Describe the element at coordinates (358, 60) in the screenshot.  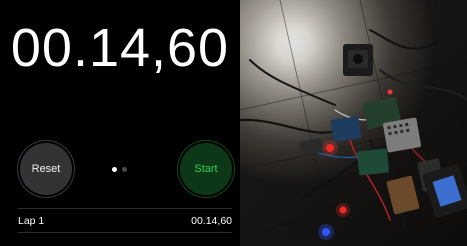
I see `black-box` at that location.